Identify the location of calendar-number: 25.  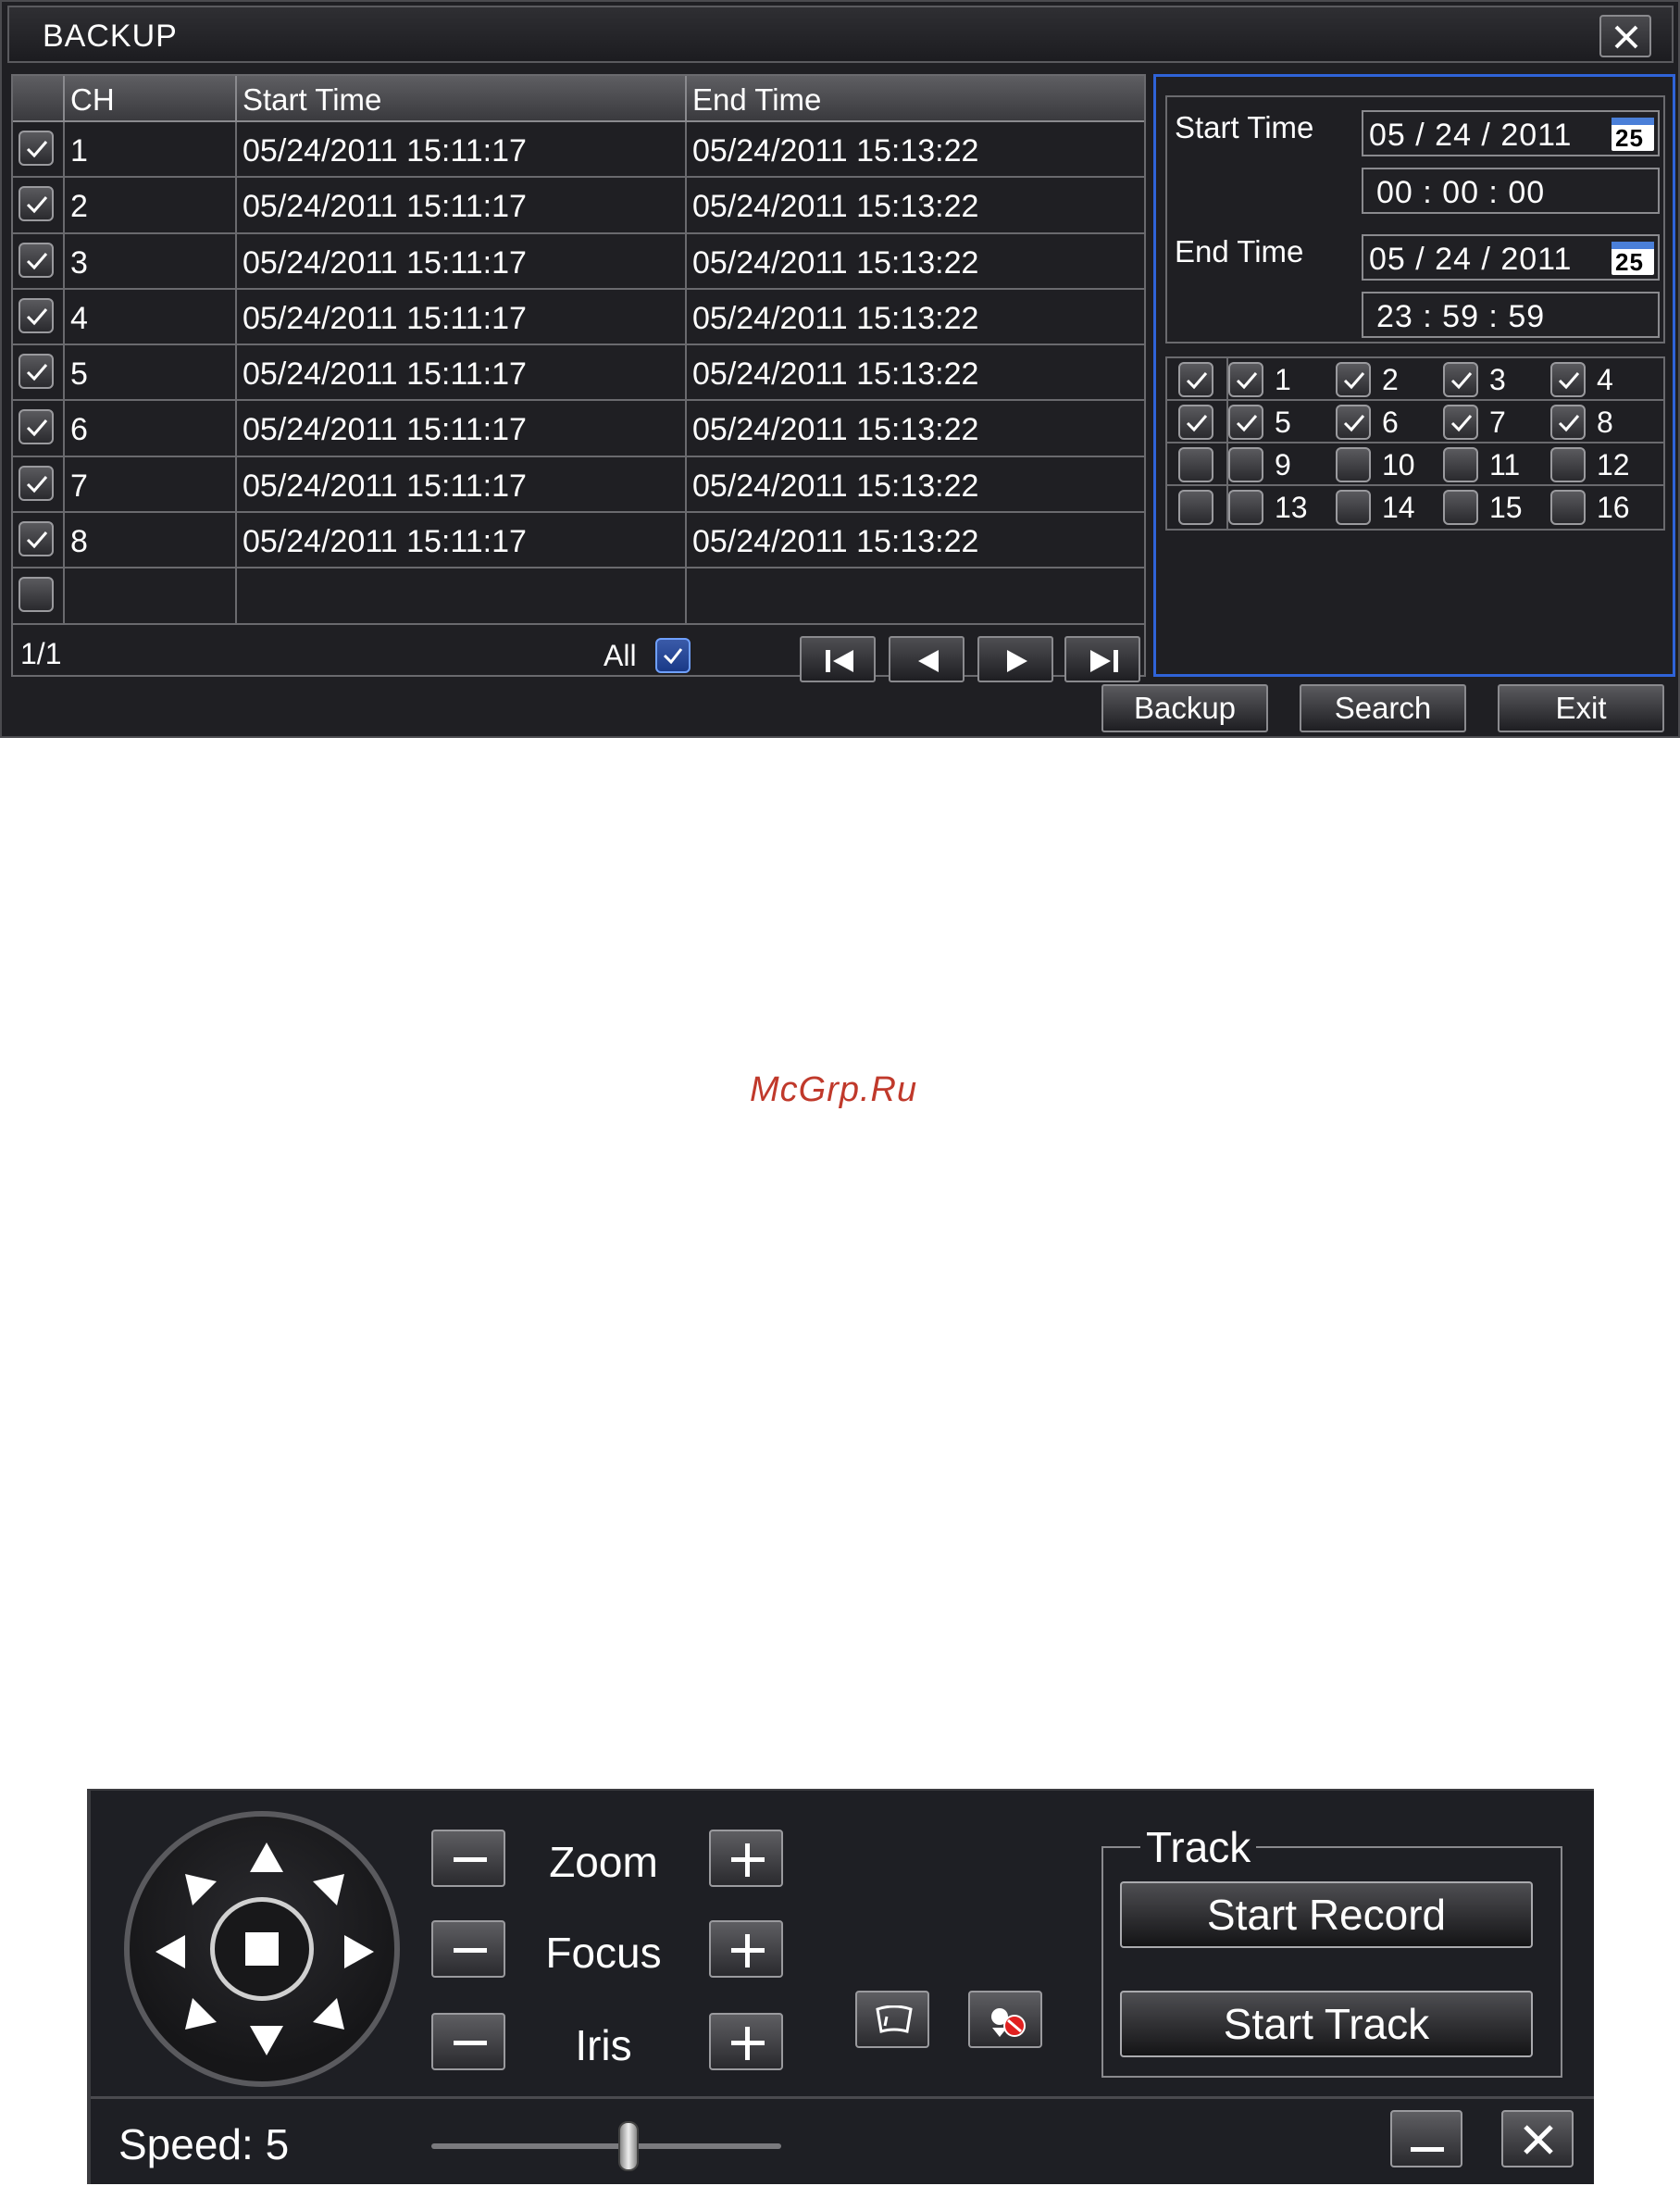
(1629, 262).